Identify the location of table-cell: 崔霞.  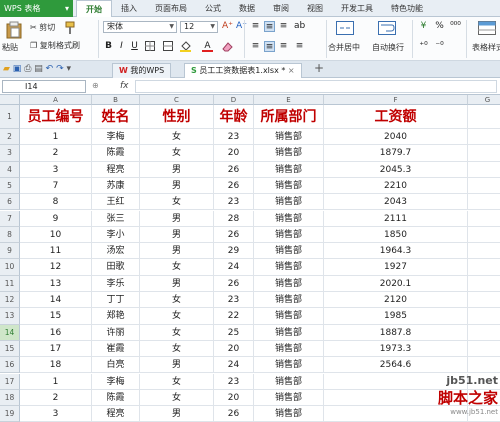
(116, 349).